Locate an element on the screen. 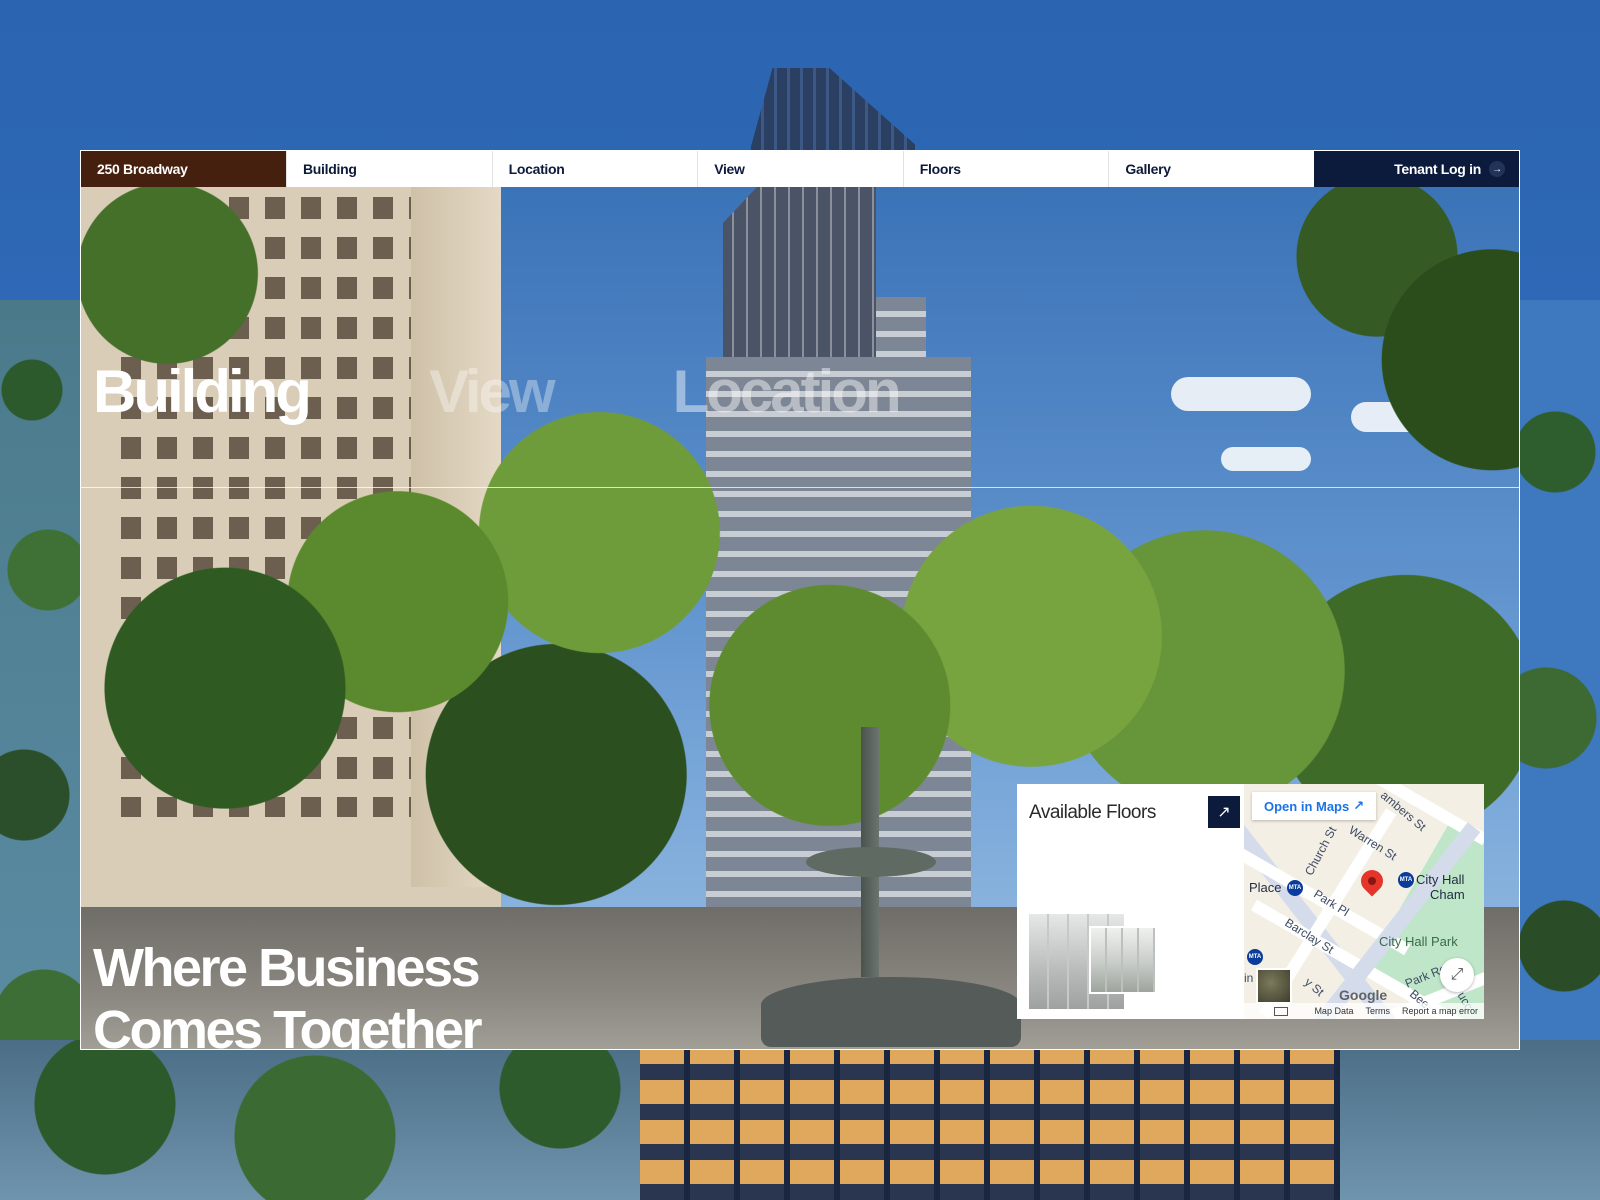  map-label-church: Church St is located at coordinates (1320, 851).